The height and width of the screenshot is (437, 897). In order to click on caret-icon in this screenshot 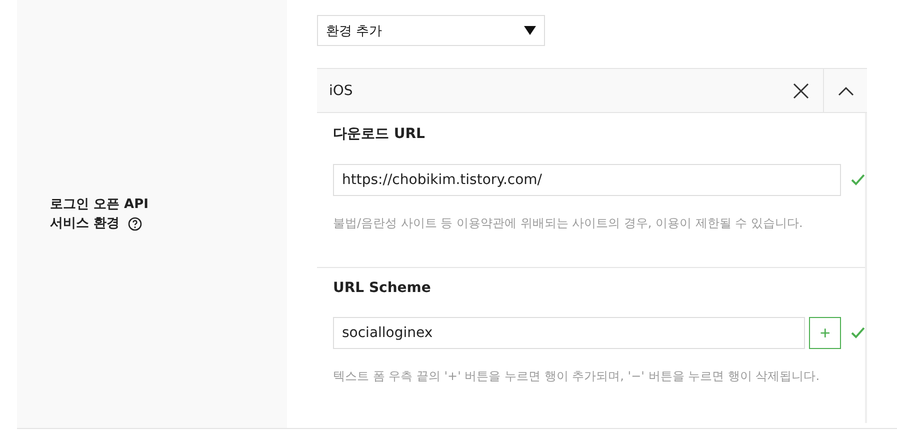, I will do `click(530, 30)`.